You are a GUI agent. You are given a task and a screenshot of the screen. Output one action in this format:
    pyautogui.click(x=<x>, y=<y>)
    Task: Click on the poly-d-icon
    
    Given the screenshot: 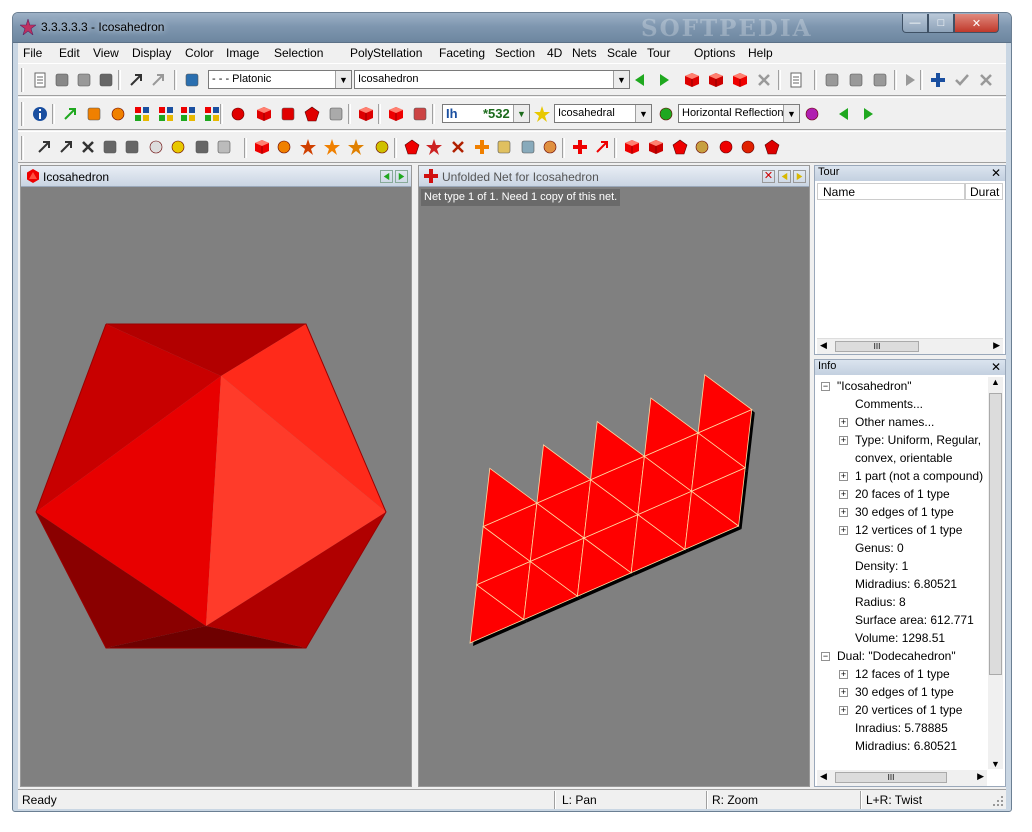 What is the action you would take?
    pyautogui.click(x=332, y=147)
    